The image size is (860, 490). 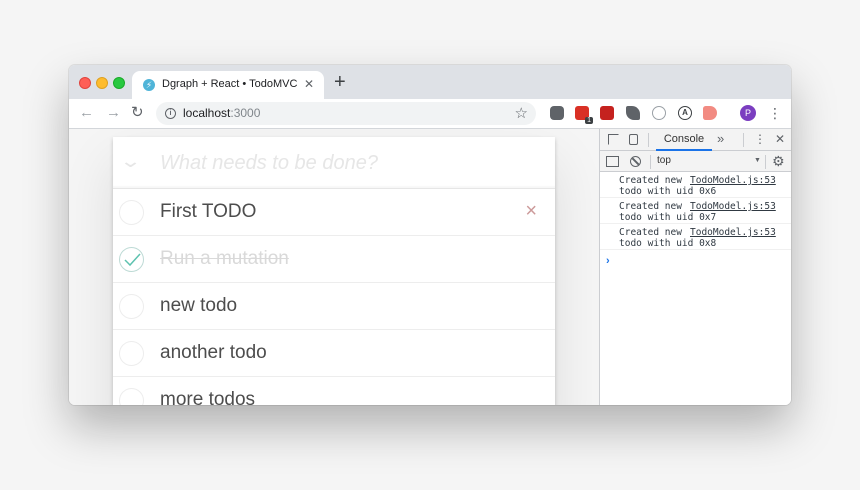 What do you see at coordinates (198, 306) in the screenshot?
I see `todo-label: new todo` at bounding box center [198, 306].